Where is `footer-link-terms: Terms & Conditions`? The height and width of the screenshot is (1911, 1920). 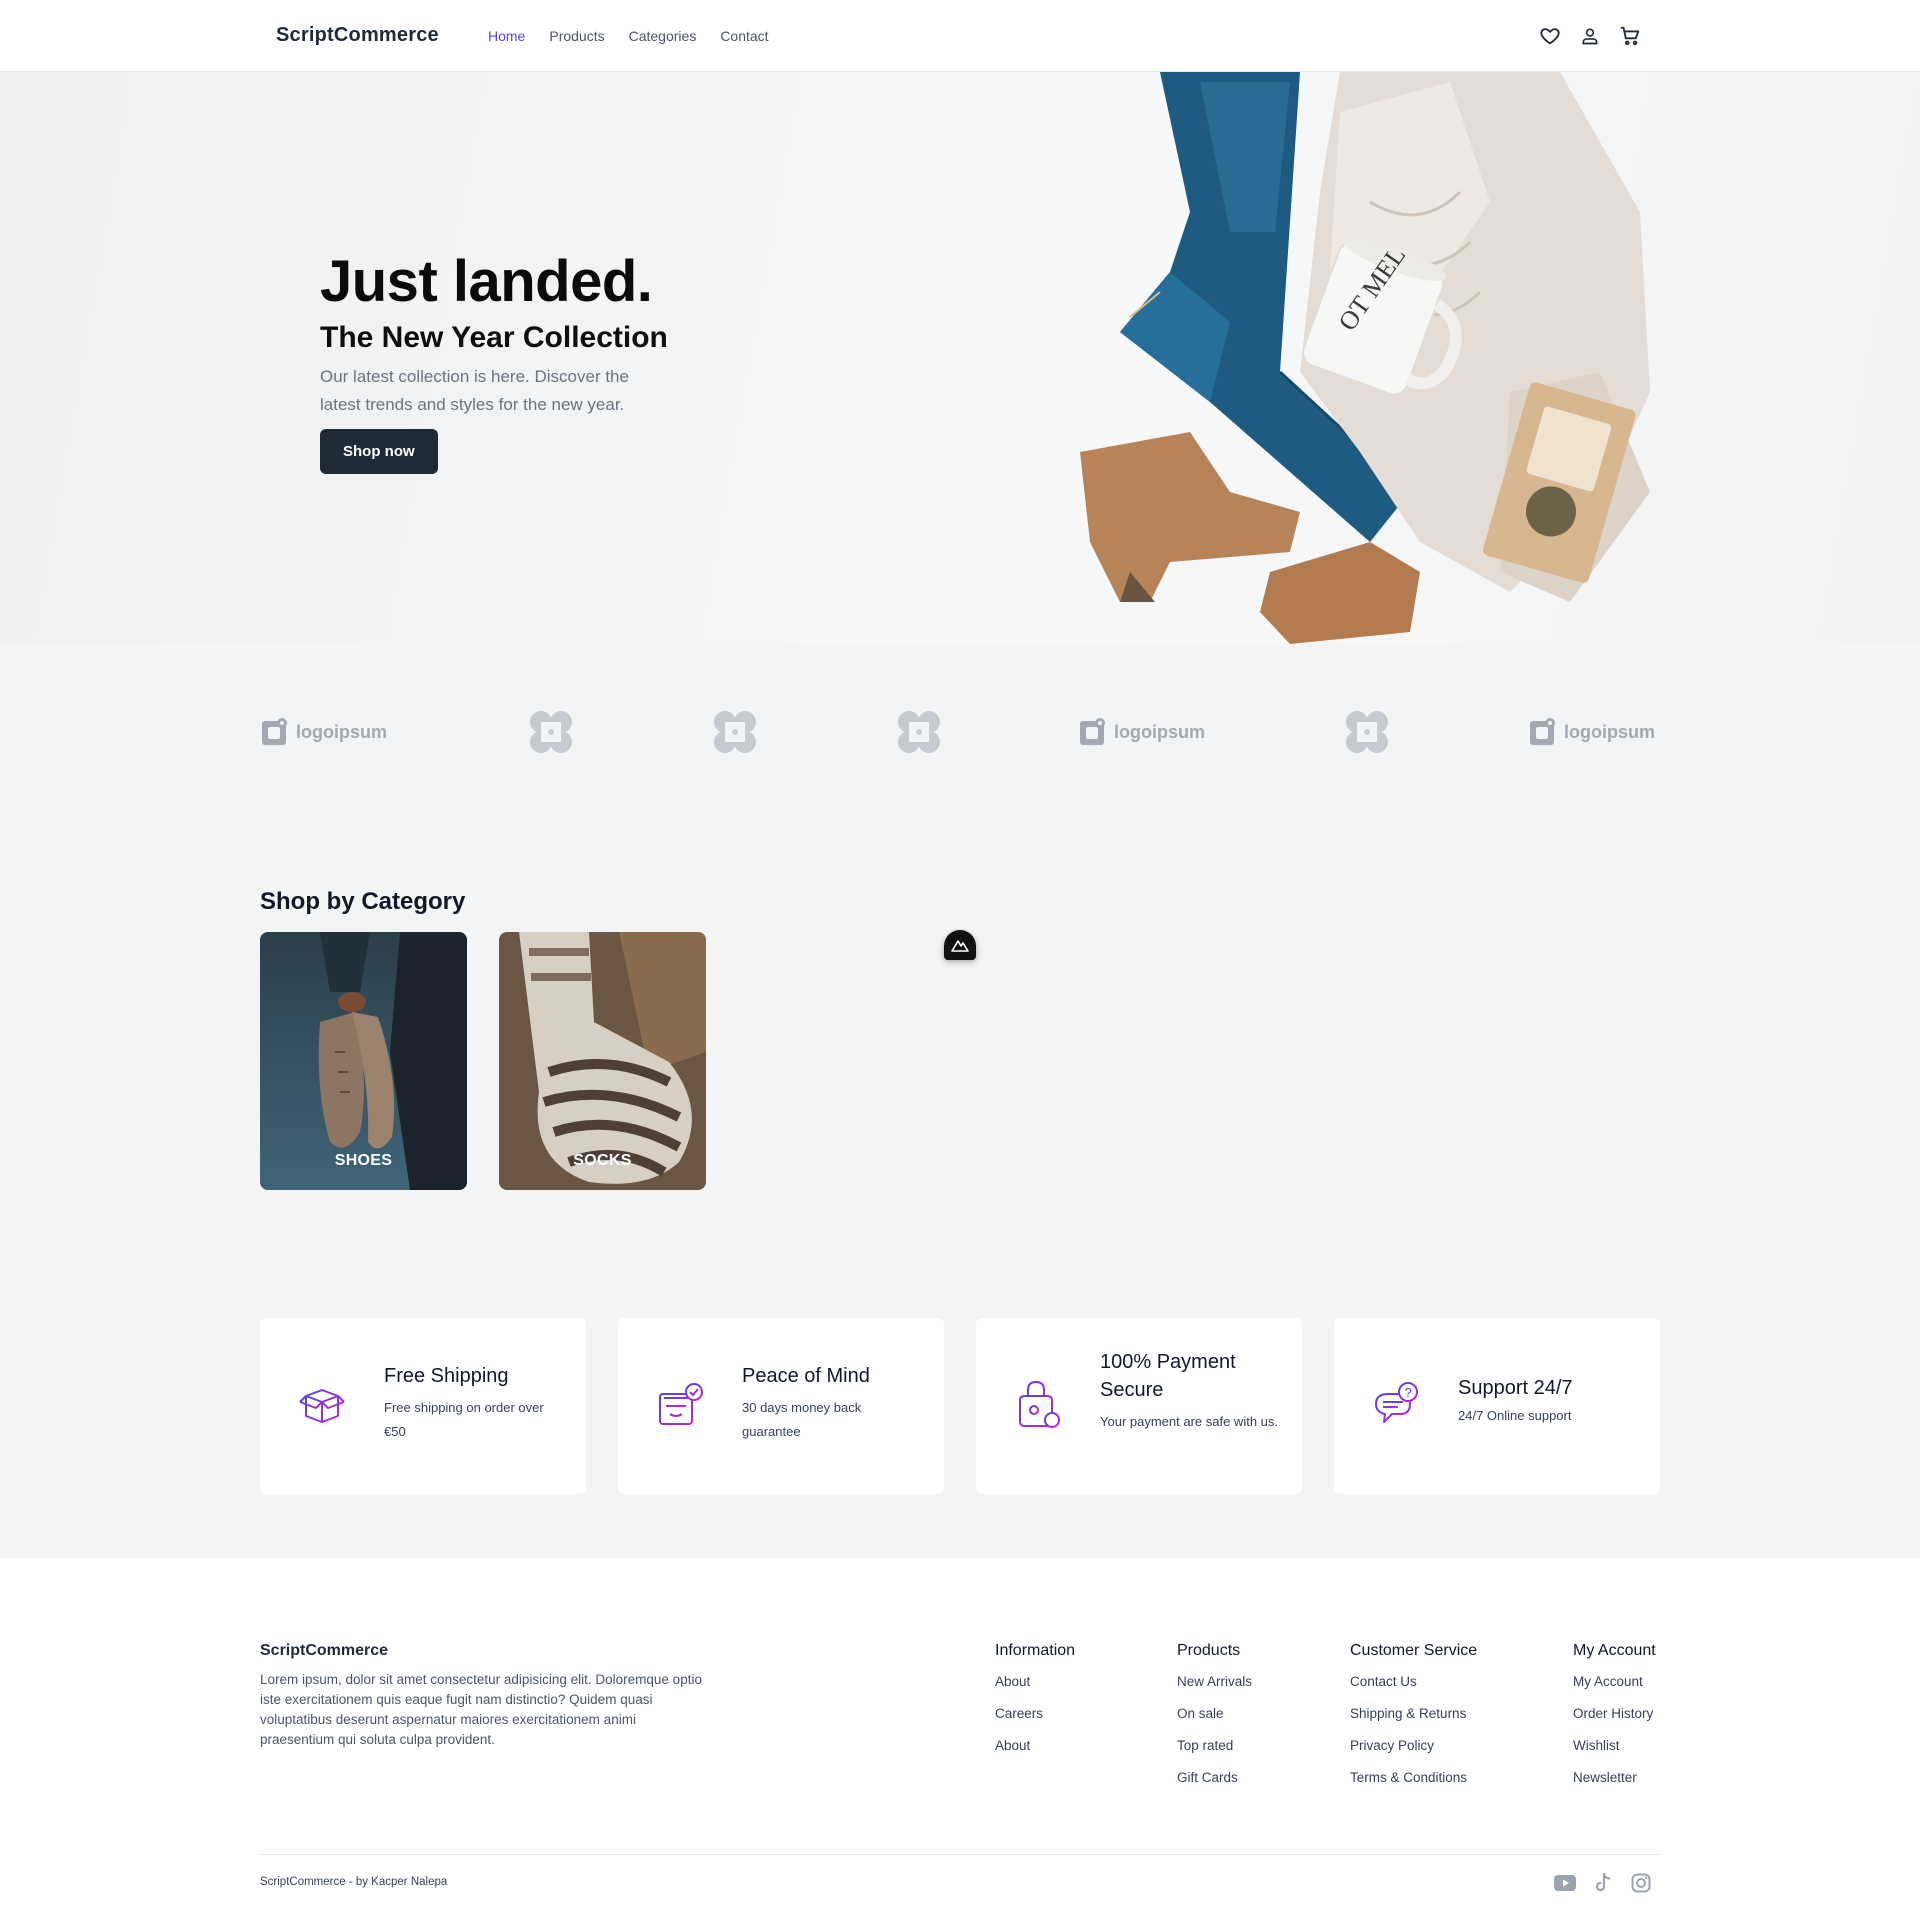
footer-link-terms: Terms & Conditions is located at coordinates (1413, 1778).